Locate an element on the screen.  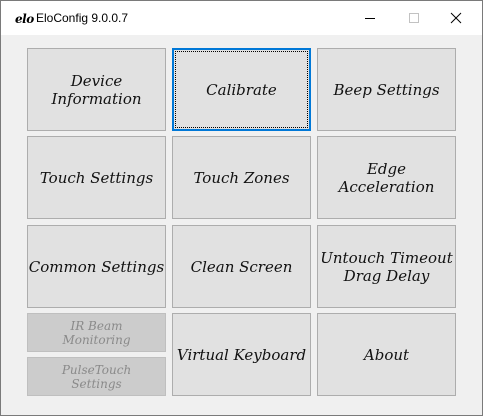
maximize-button is located at coordinates (416, 18).